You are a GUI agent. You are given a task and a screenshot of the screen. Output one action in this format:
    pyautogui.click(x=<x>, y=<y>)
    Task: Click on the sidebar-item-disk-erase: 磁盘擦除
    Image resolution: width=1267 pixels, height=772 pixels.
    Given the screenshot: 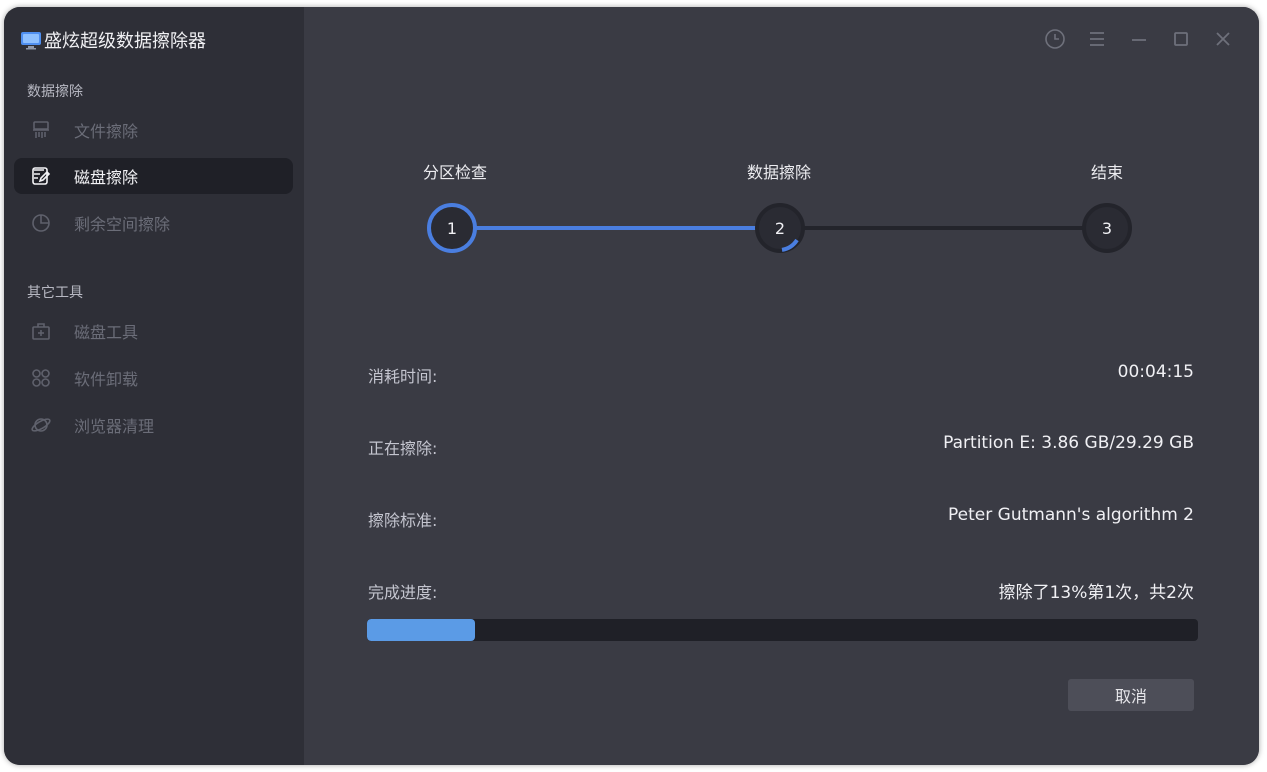 What is the action you would take?
    pyautogui.click(x=153, y=176)
    